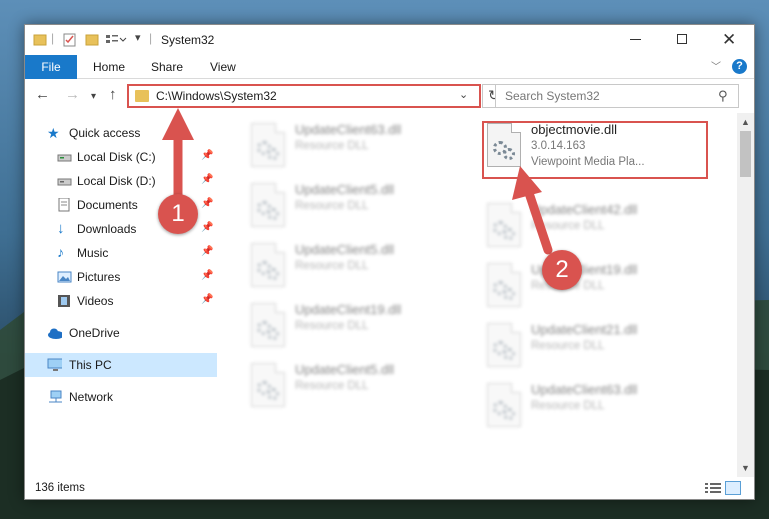 The height and width of the screenshot is (519, 769). I want to click on sidebar-item-label: Pictures, so click(99, 277).